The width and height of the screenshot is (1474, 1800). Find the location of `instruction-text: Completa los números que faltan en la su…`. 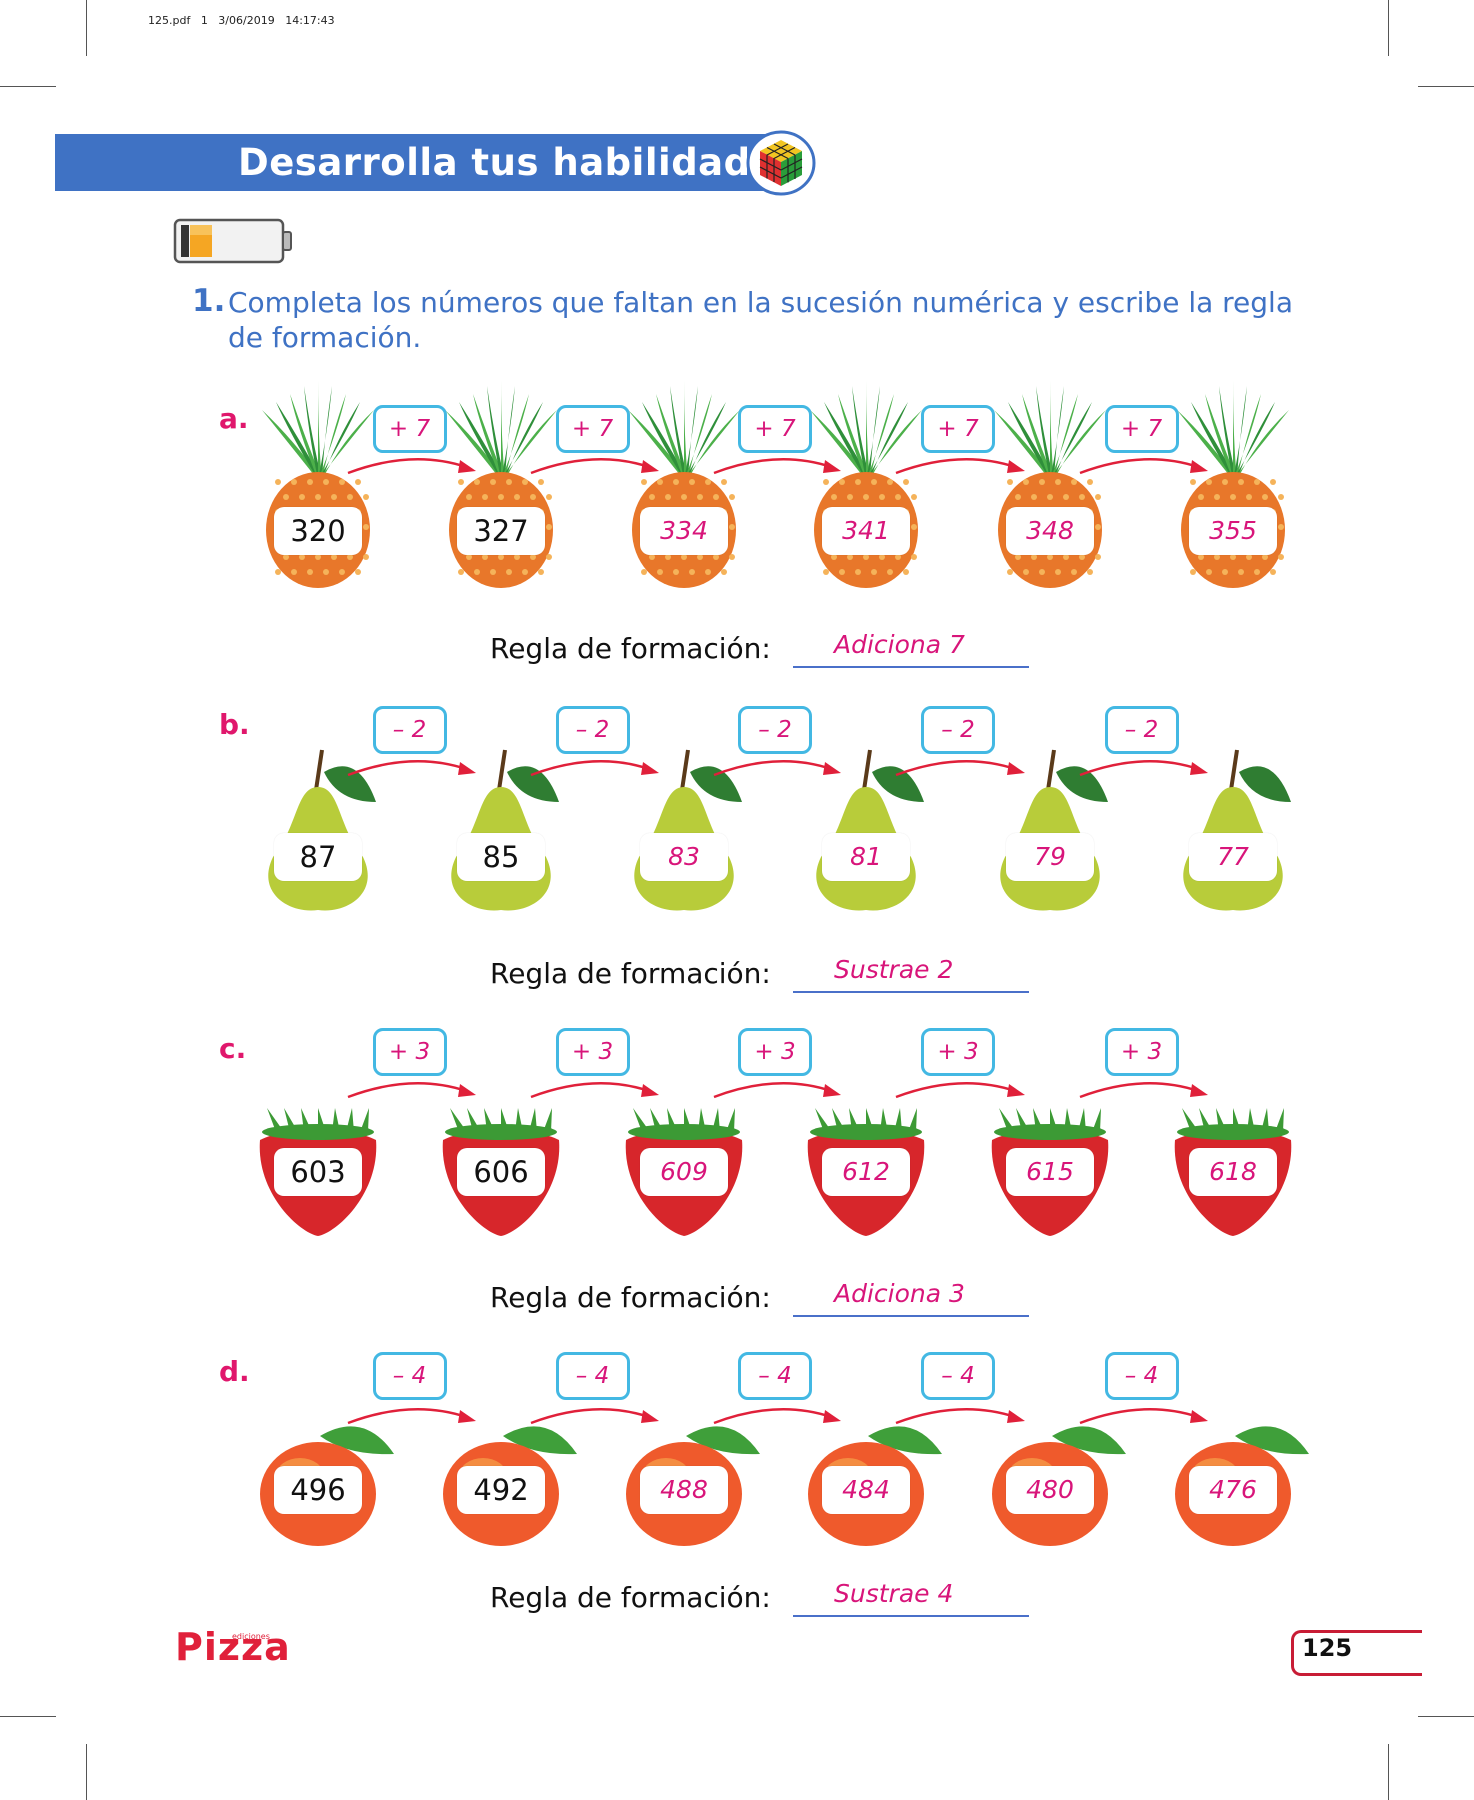

instruction-text: Completa los números que faltan en la su… is located at coordinates (760, 320).